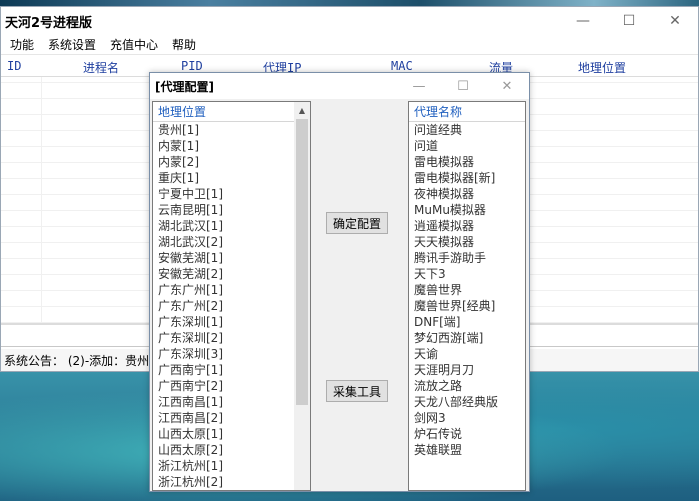 The image size is (699, 501). Describe the element at coordinates (231, 482) in the screenshot. I see `location-list-item: 浙江杭州[2]` at that location.